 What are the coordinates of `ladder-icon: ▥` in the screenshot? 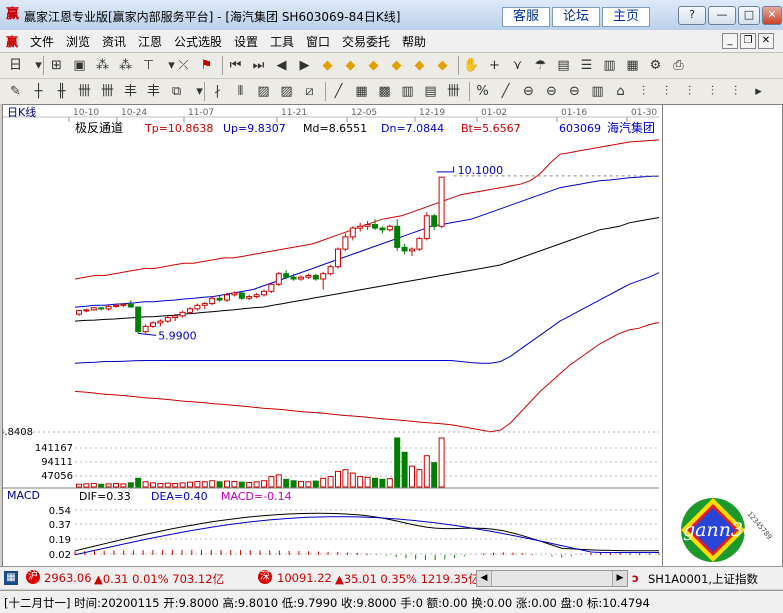 It's located at (407, 91).